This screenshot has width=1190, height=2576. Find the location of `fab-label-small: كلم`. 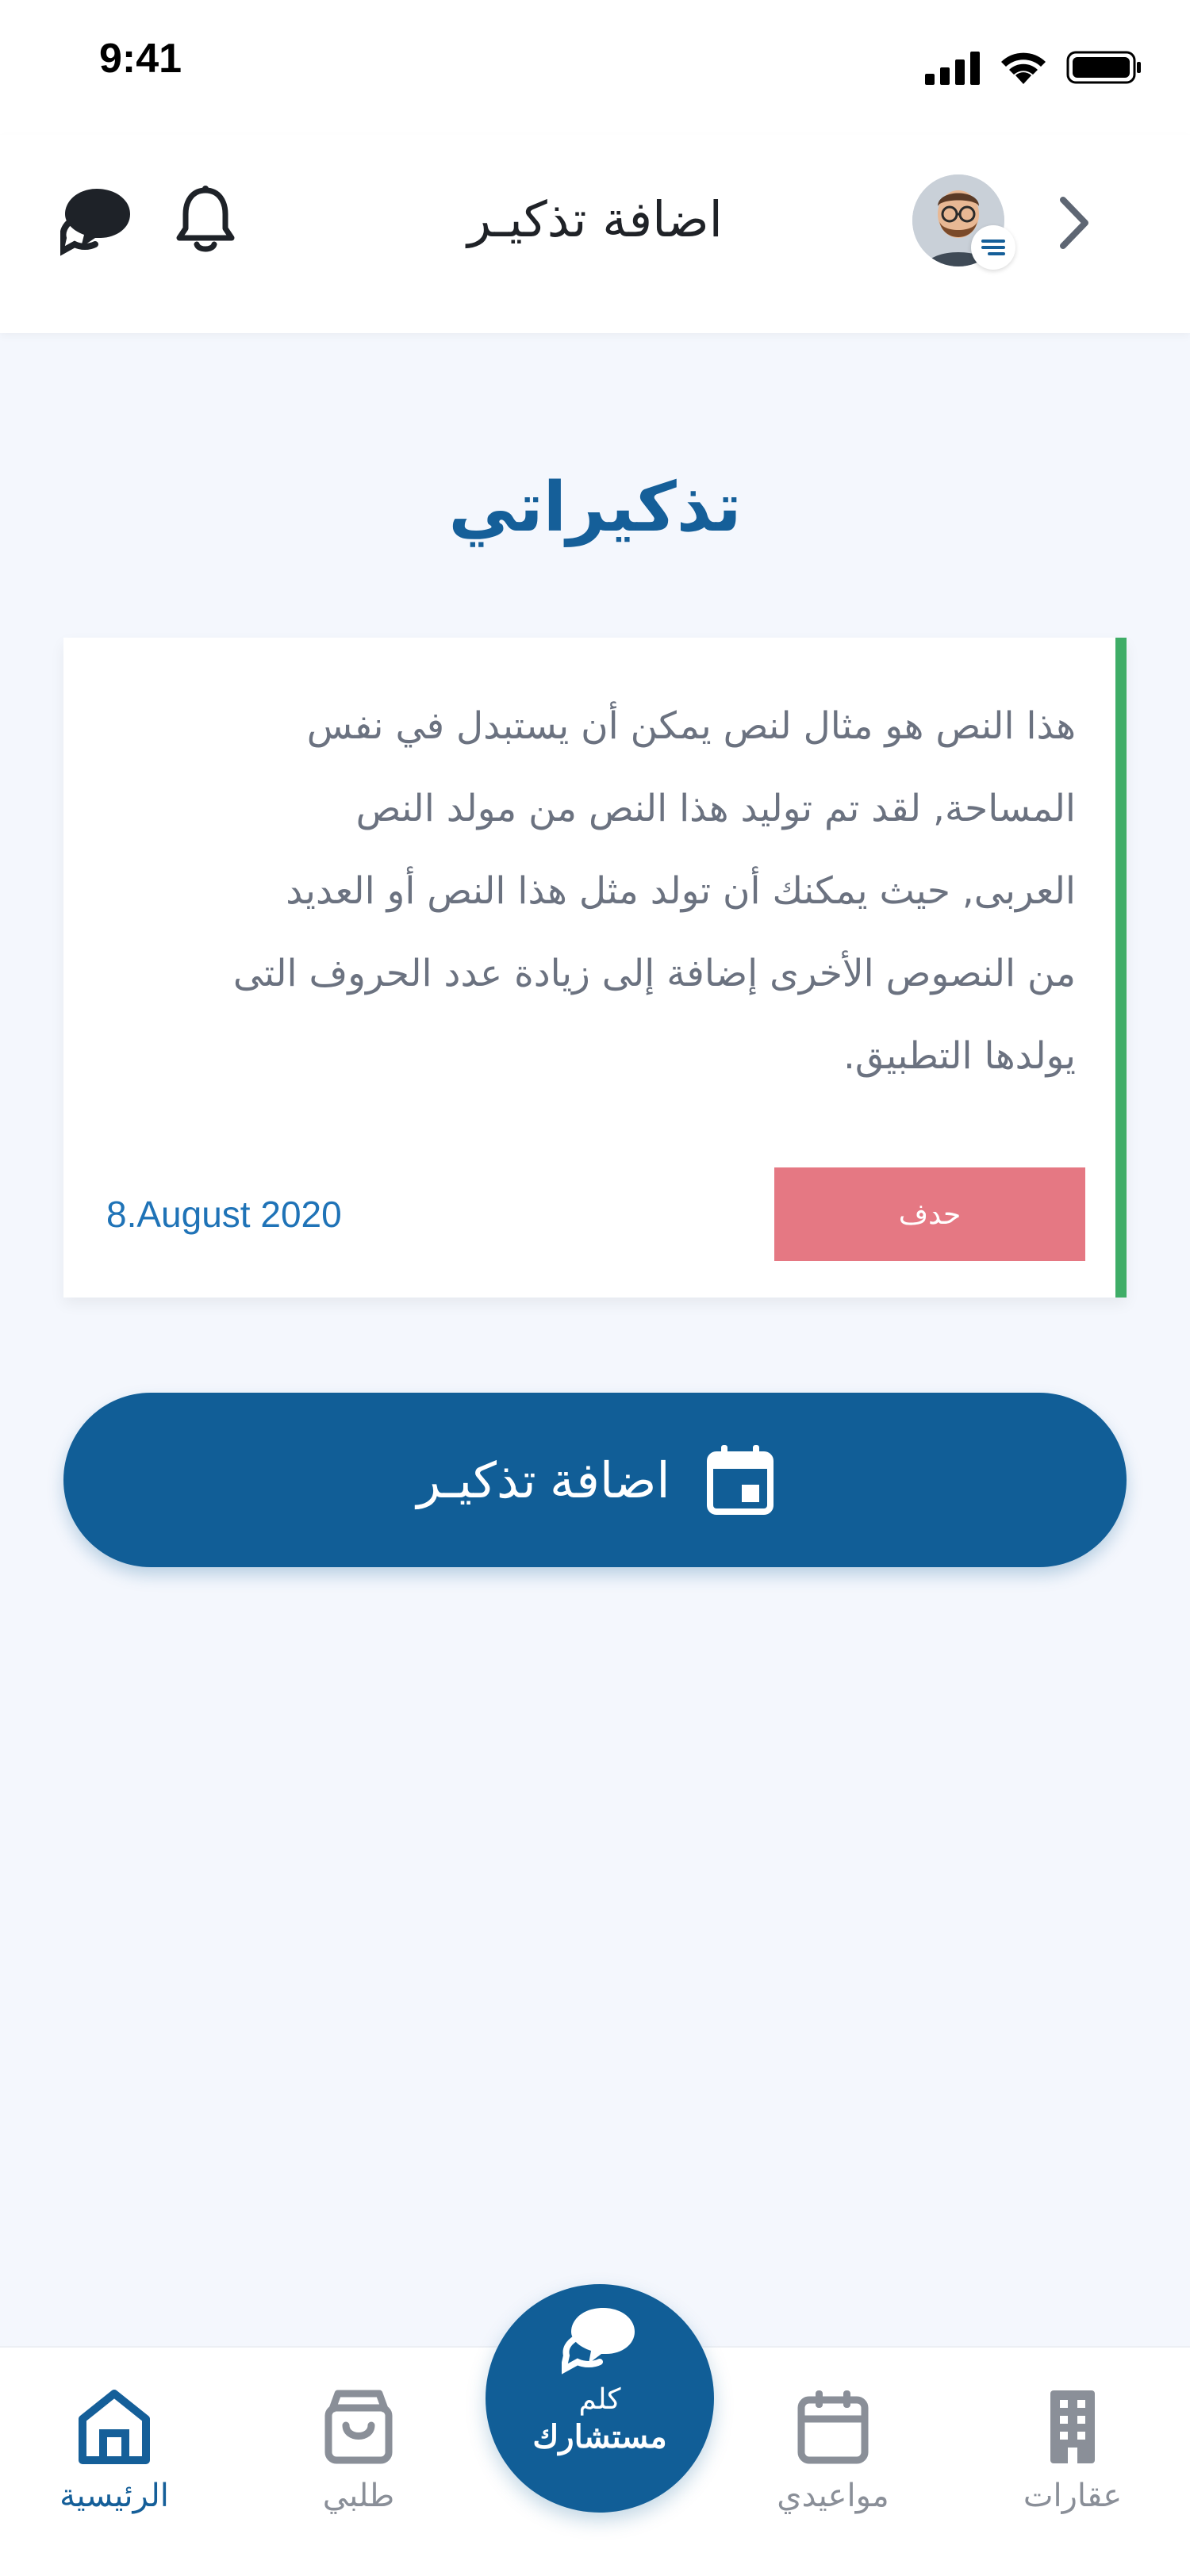

fab-label-small: كلم is located at coordinates (599, 2398).